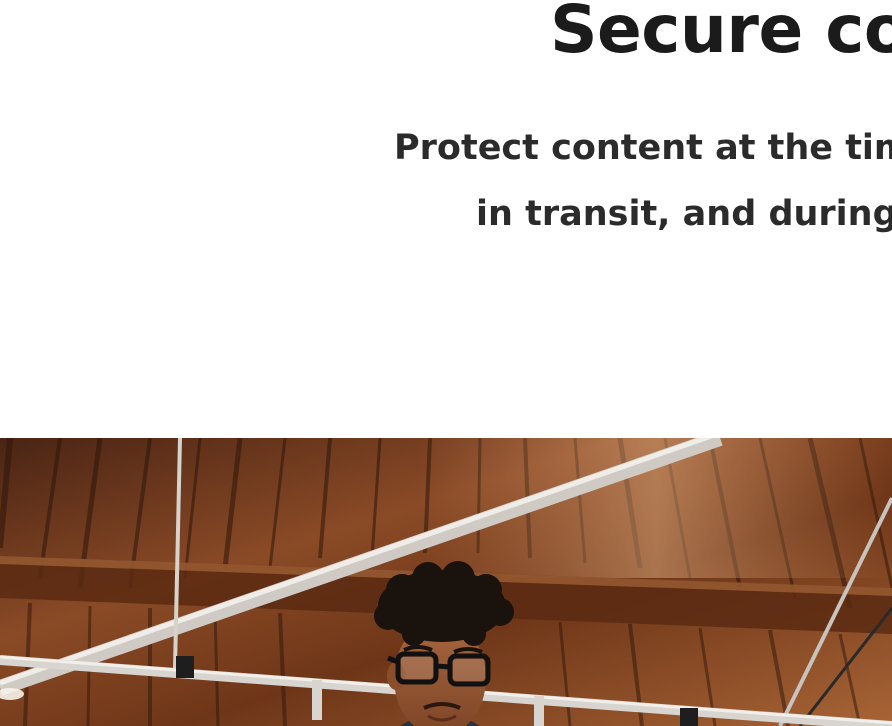 The image size is (892, 726). I want to click on hero-subheading-line-2: in transit, and during, so click(684, 214).